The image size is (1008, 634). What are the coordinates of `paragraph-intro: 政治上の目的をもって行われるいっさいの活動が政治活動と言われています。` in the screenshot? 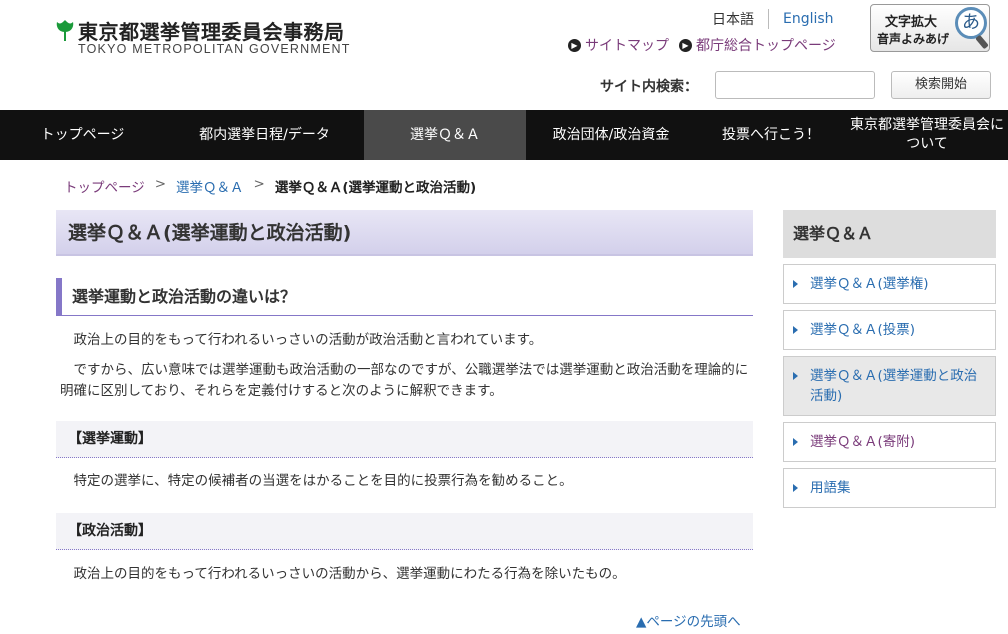 It's located at (301, 340).